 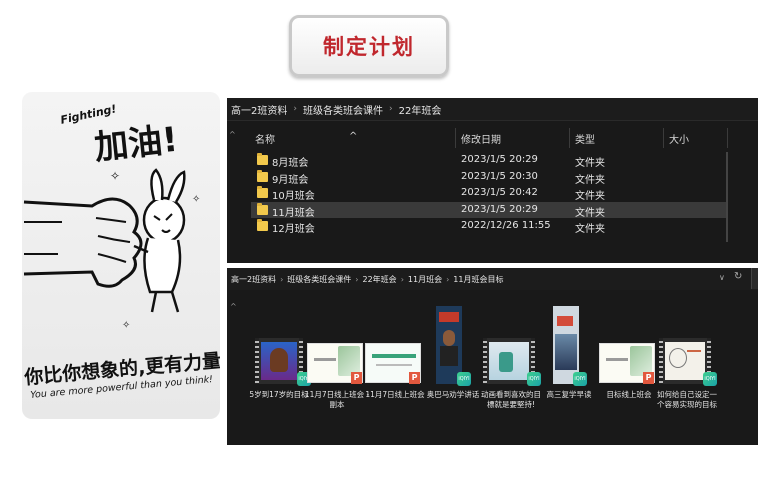 I want to click on item-name: 8月班会, so click(x=290, y=163).